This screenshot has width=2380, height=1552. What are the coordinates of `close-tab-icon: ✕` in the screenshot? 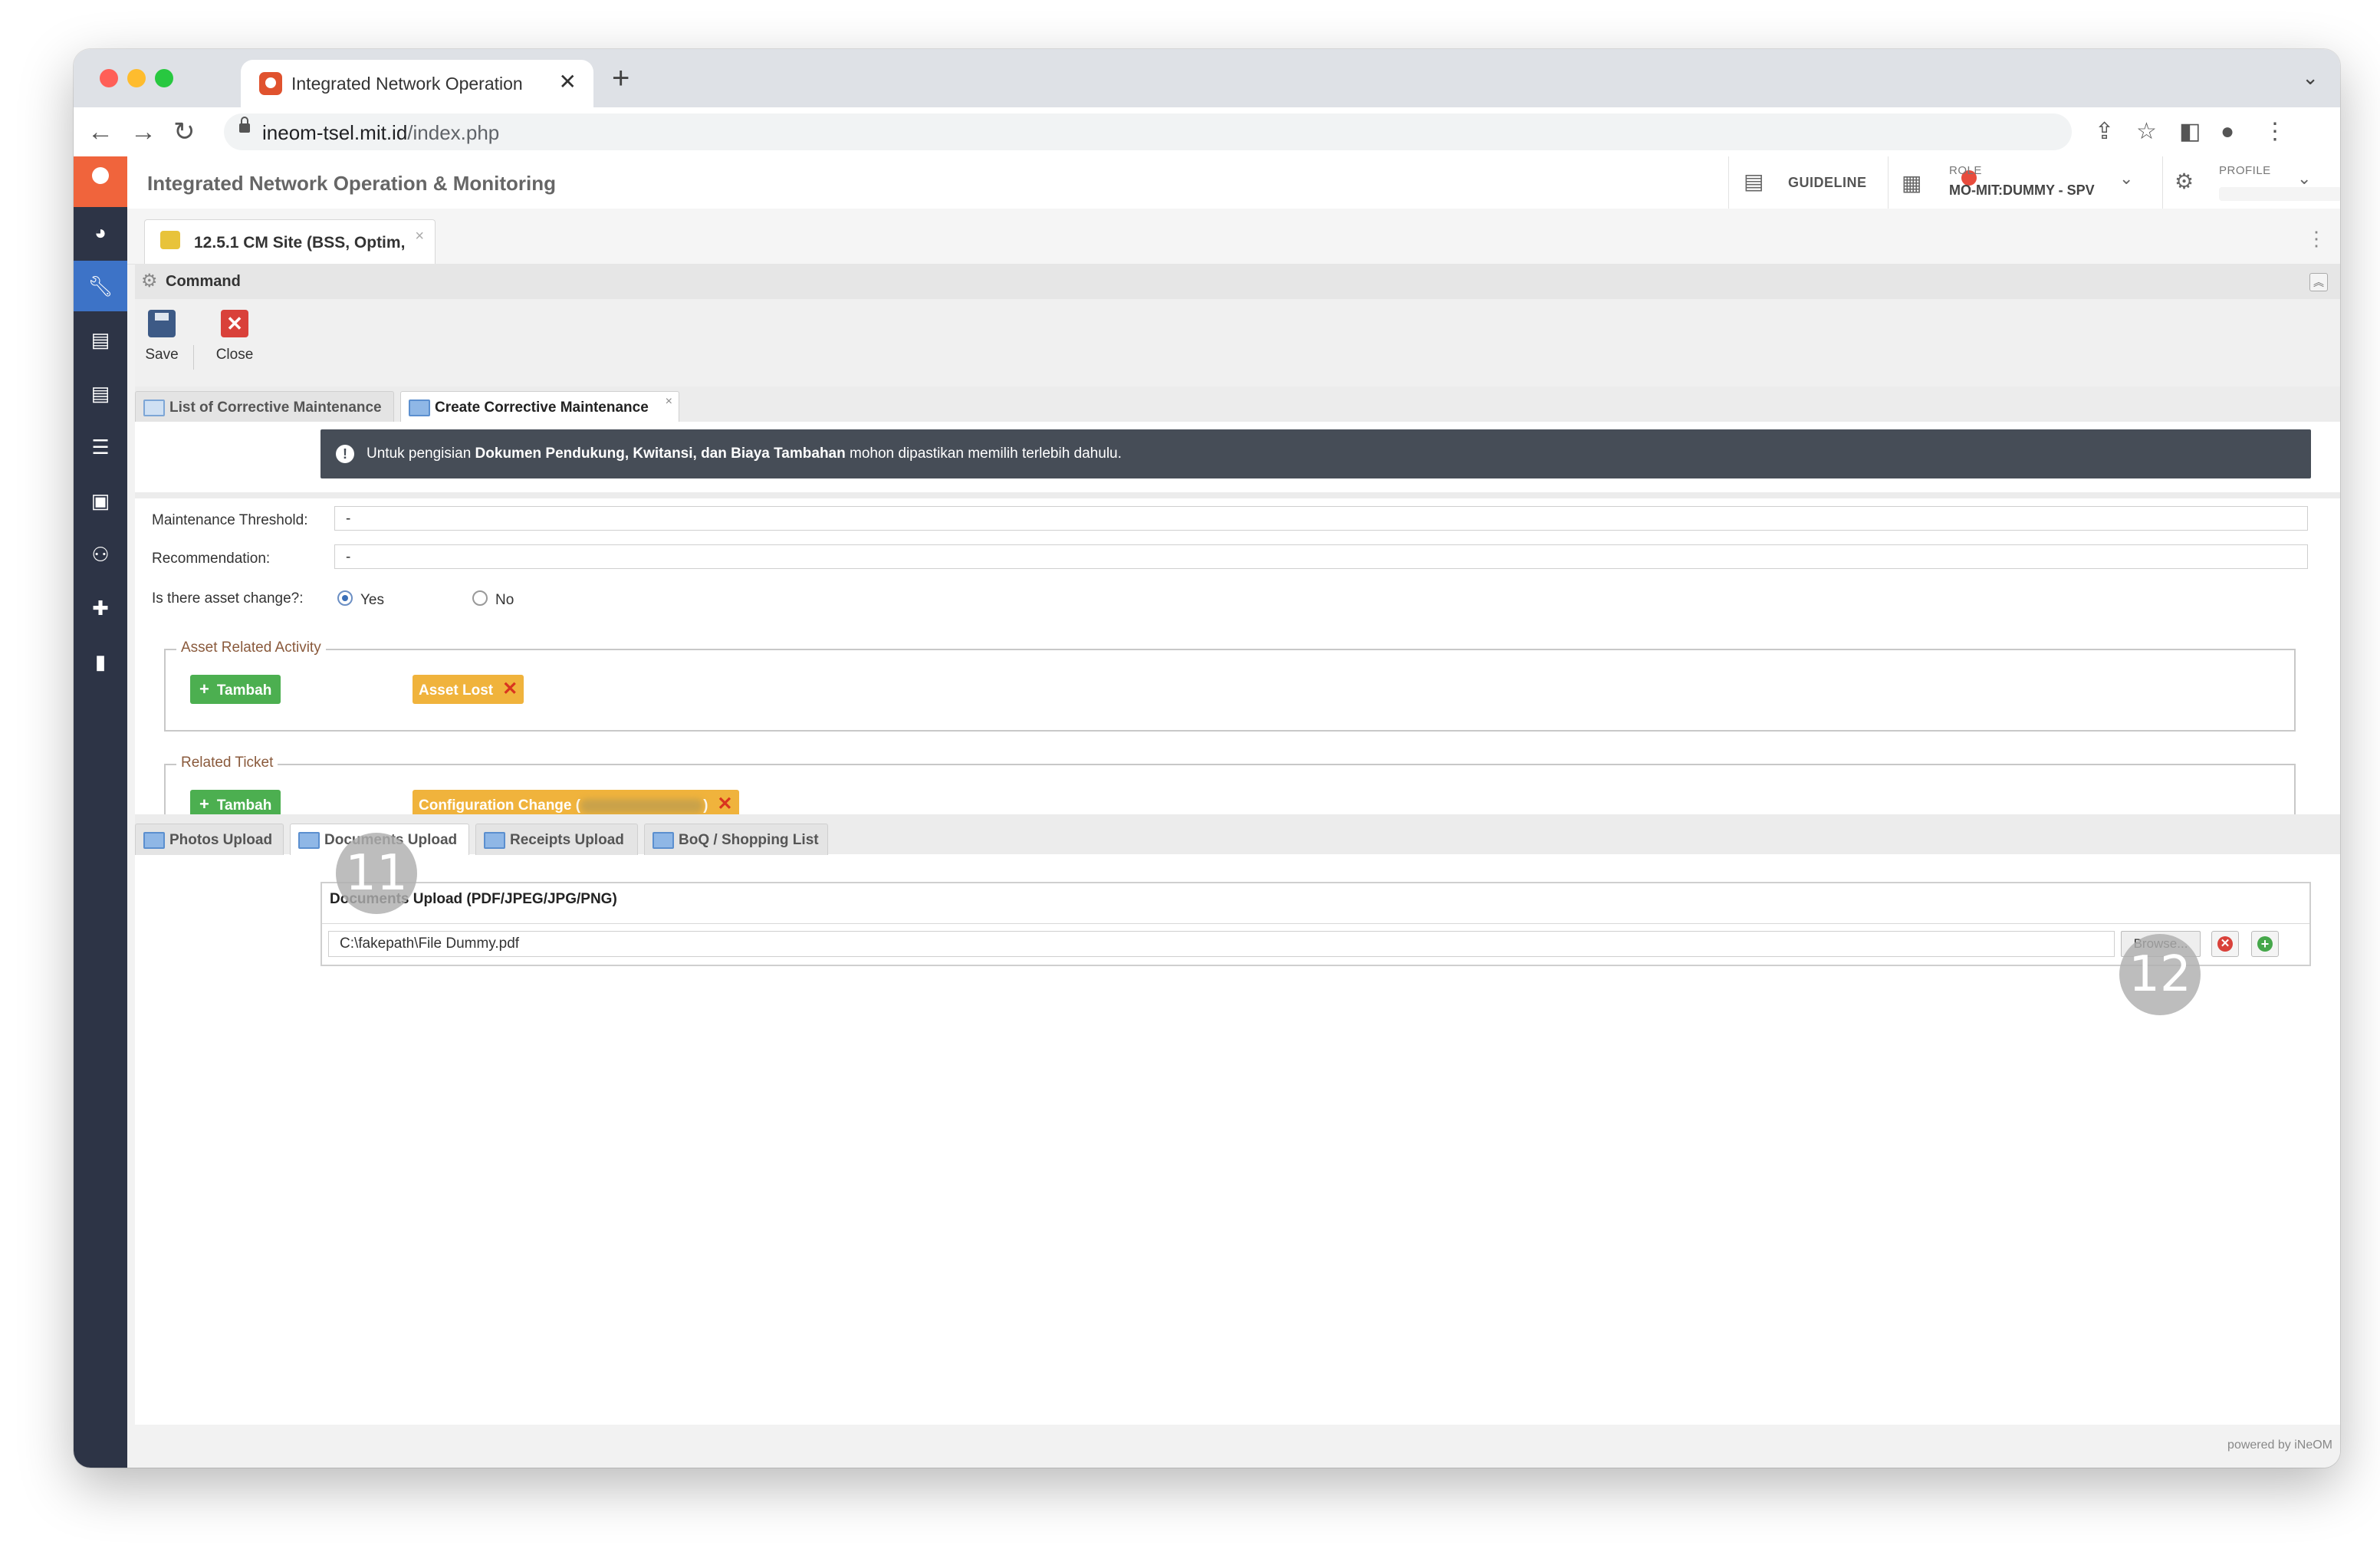 It's located at (568, 82).